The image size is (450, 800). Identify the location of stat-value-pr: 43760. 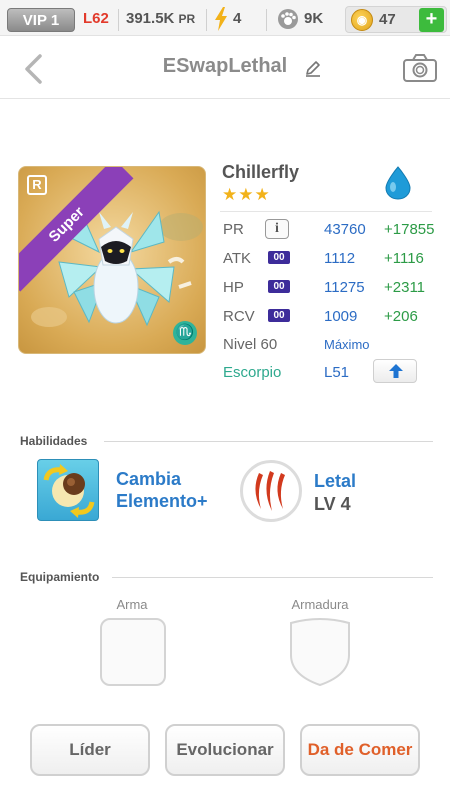
(345, 229).